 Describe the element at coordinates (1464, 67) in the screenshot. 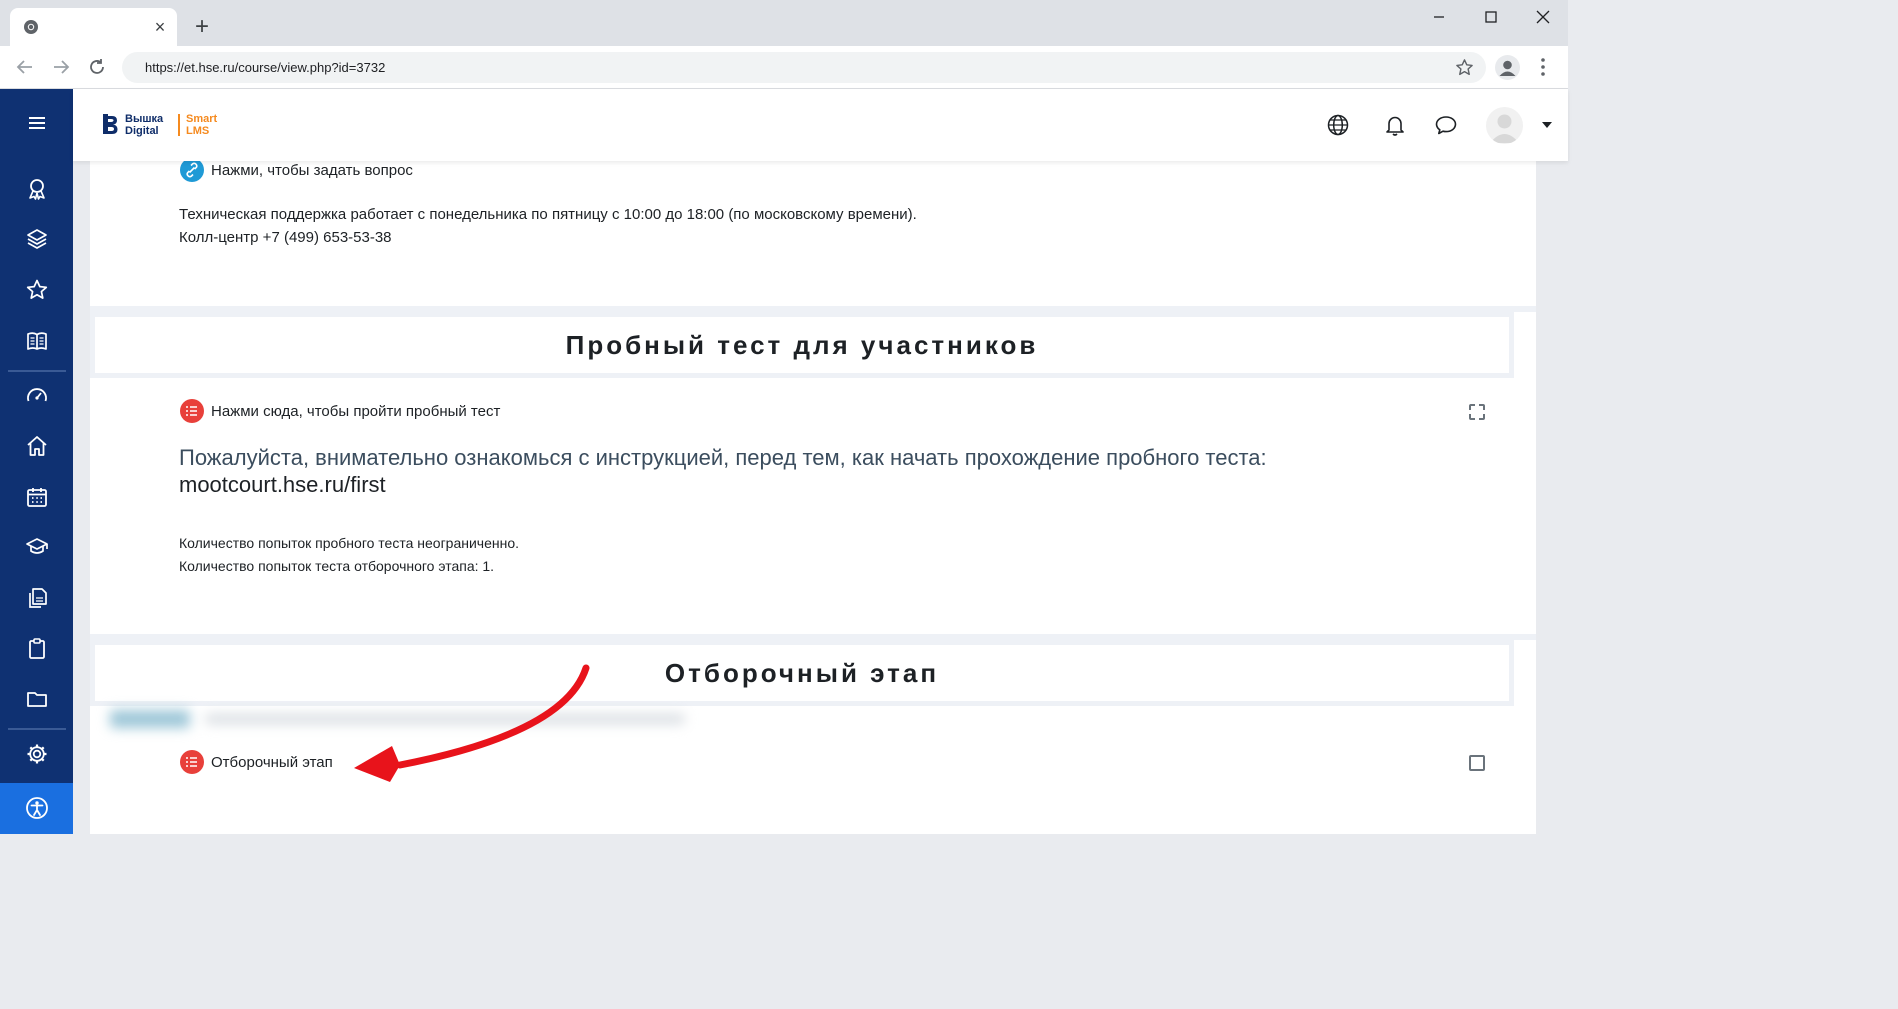

I see `bookmark-star-icon` at that location.